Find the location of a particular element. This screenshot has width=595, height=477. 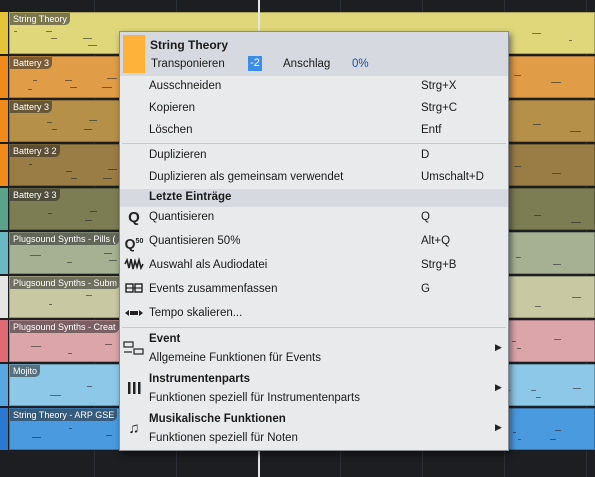

menu-item-label: Kopieren is located at coordinates (172, 108).